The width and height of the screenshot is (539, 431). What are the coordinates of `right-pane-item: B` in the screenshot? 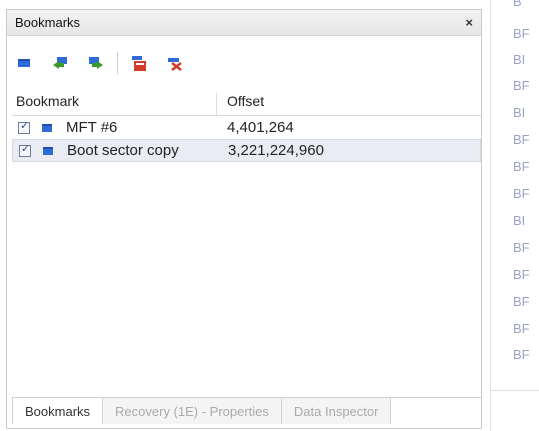 It's located at (517, 4).